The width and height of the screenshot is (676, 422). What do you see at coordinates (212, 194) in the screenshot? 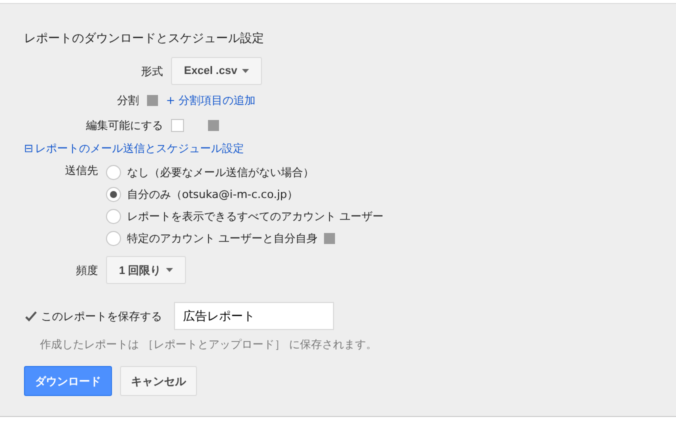
I see `radio-label: 自分のみ（otsuka@i-m-c.co.jp）` at bounding box center [212, 194].